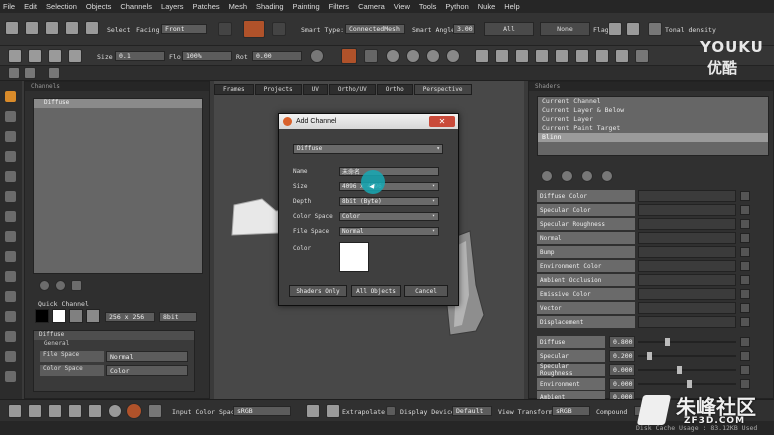 The image size is (774, 435). What do you see at coordinates (653, 137) in the screenshot?
I see `shader-list-item-selected: Blinn` at bounding box center [653, 137].